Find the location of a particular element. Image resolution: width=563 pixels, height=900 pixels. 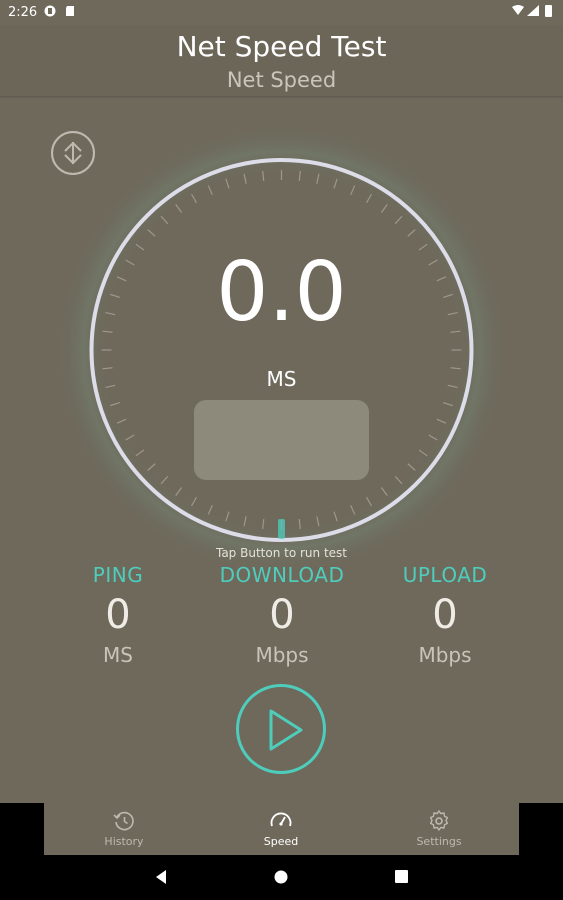

upload-label: UPLOAD is located at coordinates (445, 575).